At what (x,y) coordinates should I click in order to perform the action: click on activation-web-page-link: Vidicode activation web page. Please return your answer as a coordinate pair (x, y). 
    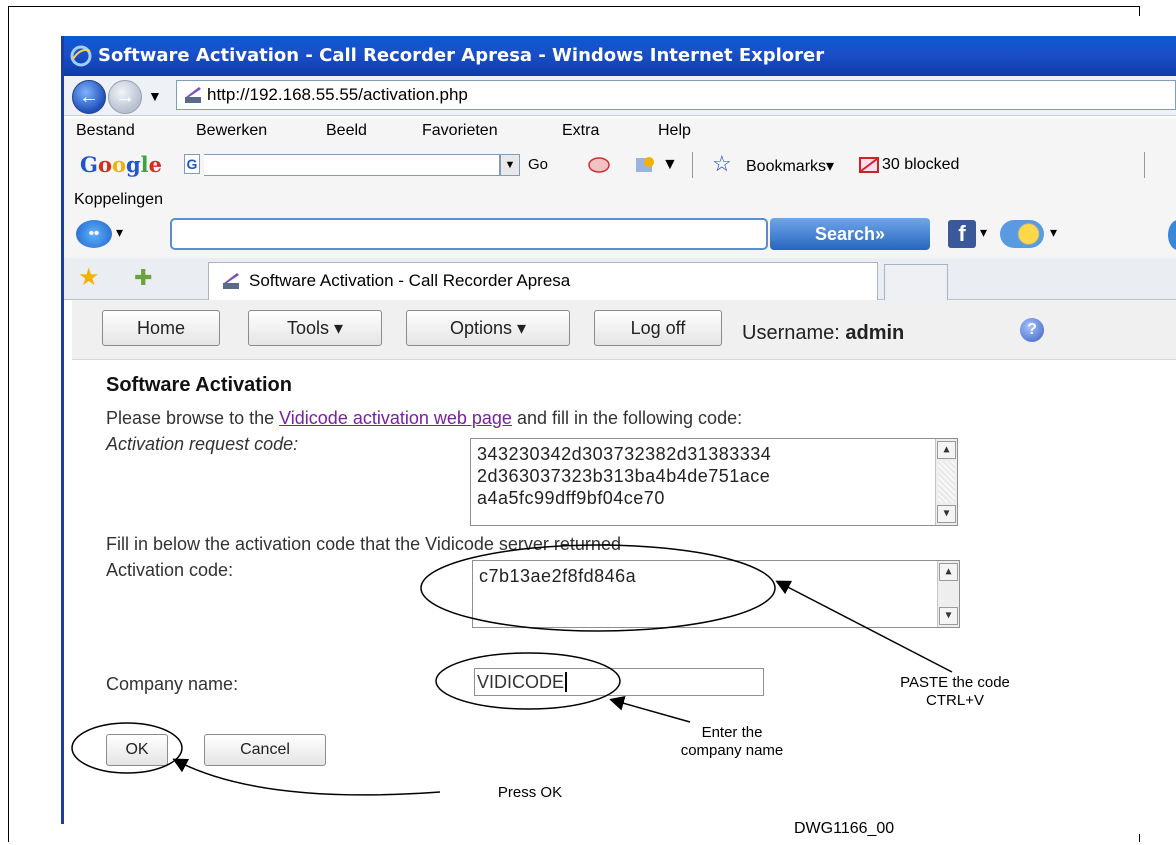
    Looking at the image, I should click on (395, 418).